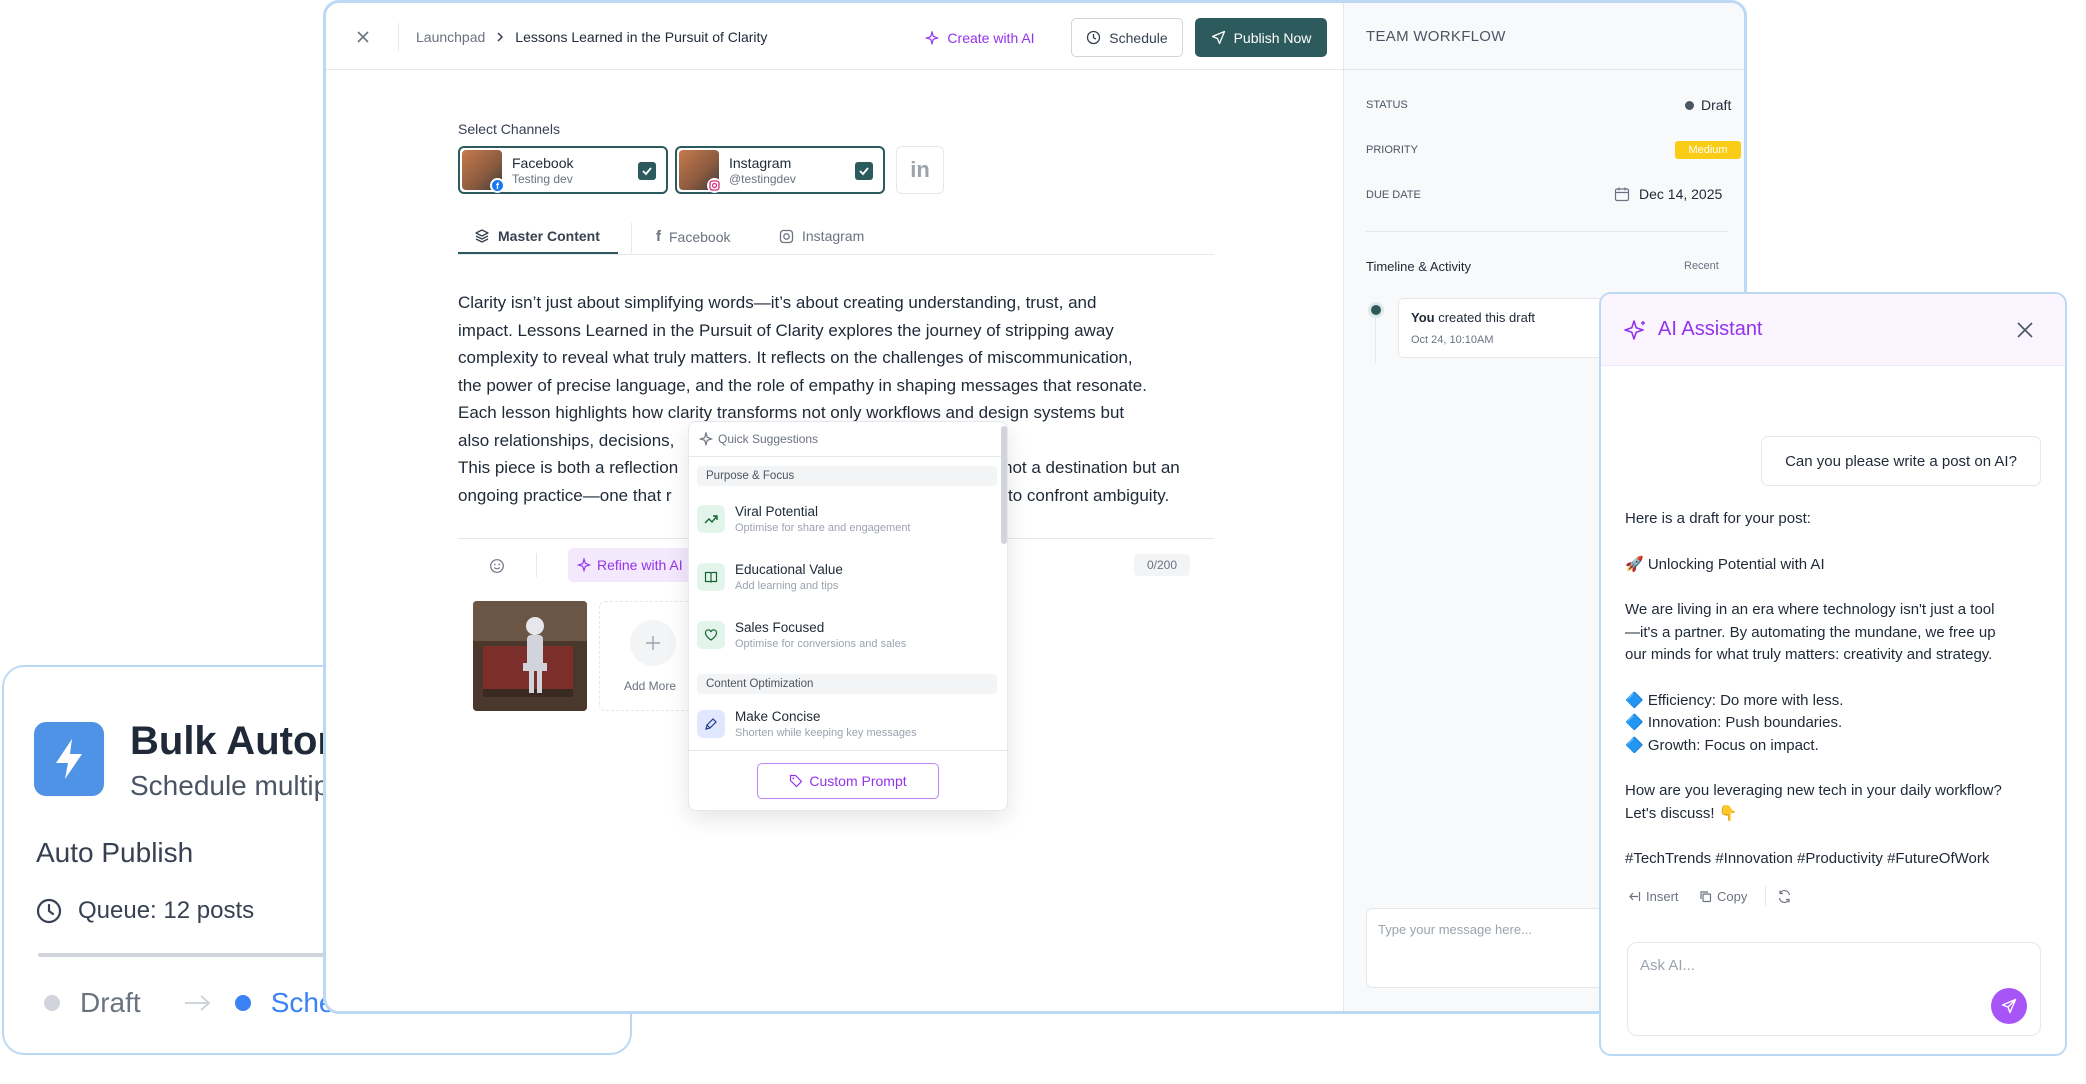 Image resolution: width=2086 pixels, height=1084 pixels. What do you see at coordinates (1689, 105) in the screenshot?
I see `status-dot` at bounding box center [1689, 105].